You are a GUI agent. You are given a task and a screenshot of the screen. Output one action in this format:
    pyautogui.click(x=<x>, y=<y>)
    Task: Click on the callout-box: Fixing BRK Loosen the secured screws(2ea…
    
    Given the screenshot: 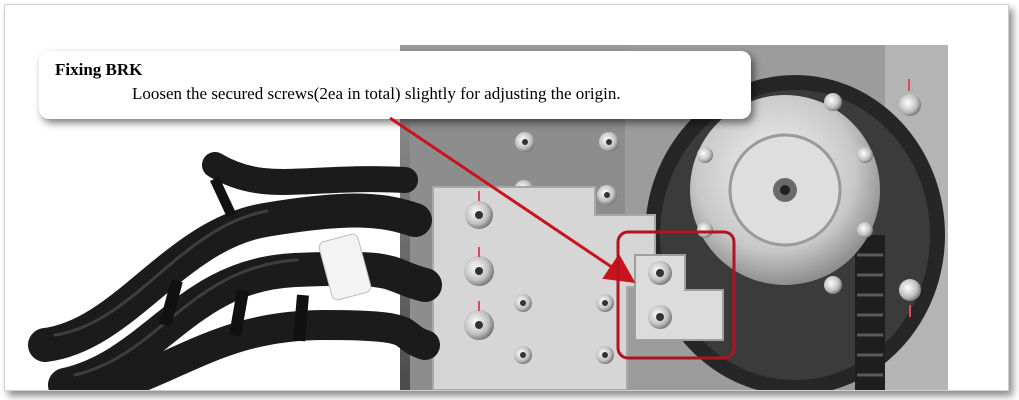 What is the action you would take?
    pyautogui.click(x=395, y=85)
    